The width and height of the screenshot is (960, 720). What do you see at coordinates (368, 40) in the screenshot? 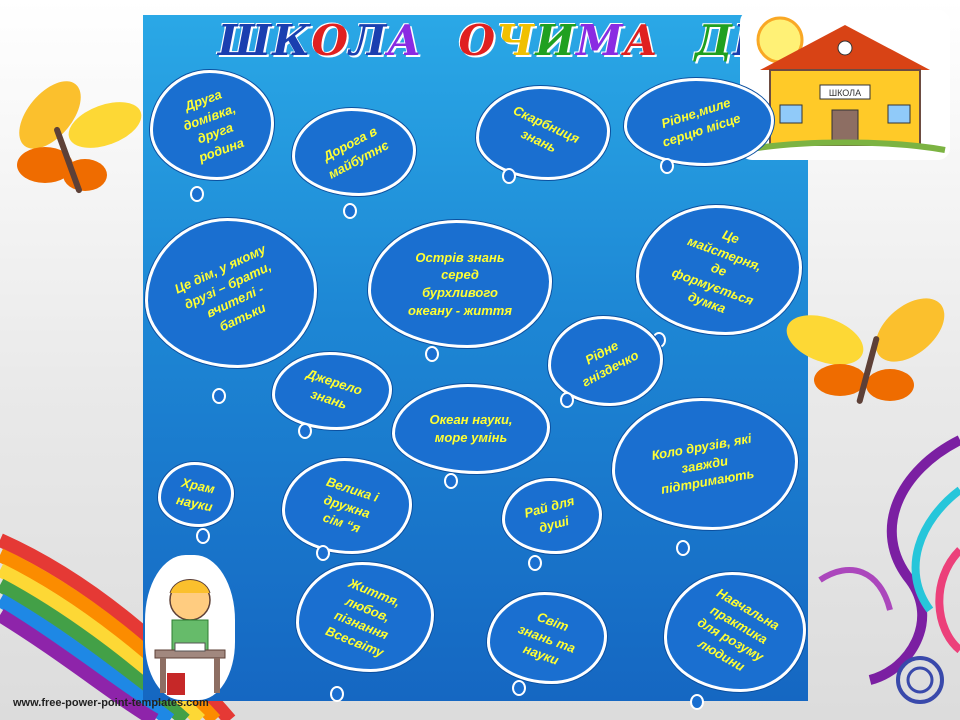
I see `title-letter: Л` at bounding box center [368, 40].